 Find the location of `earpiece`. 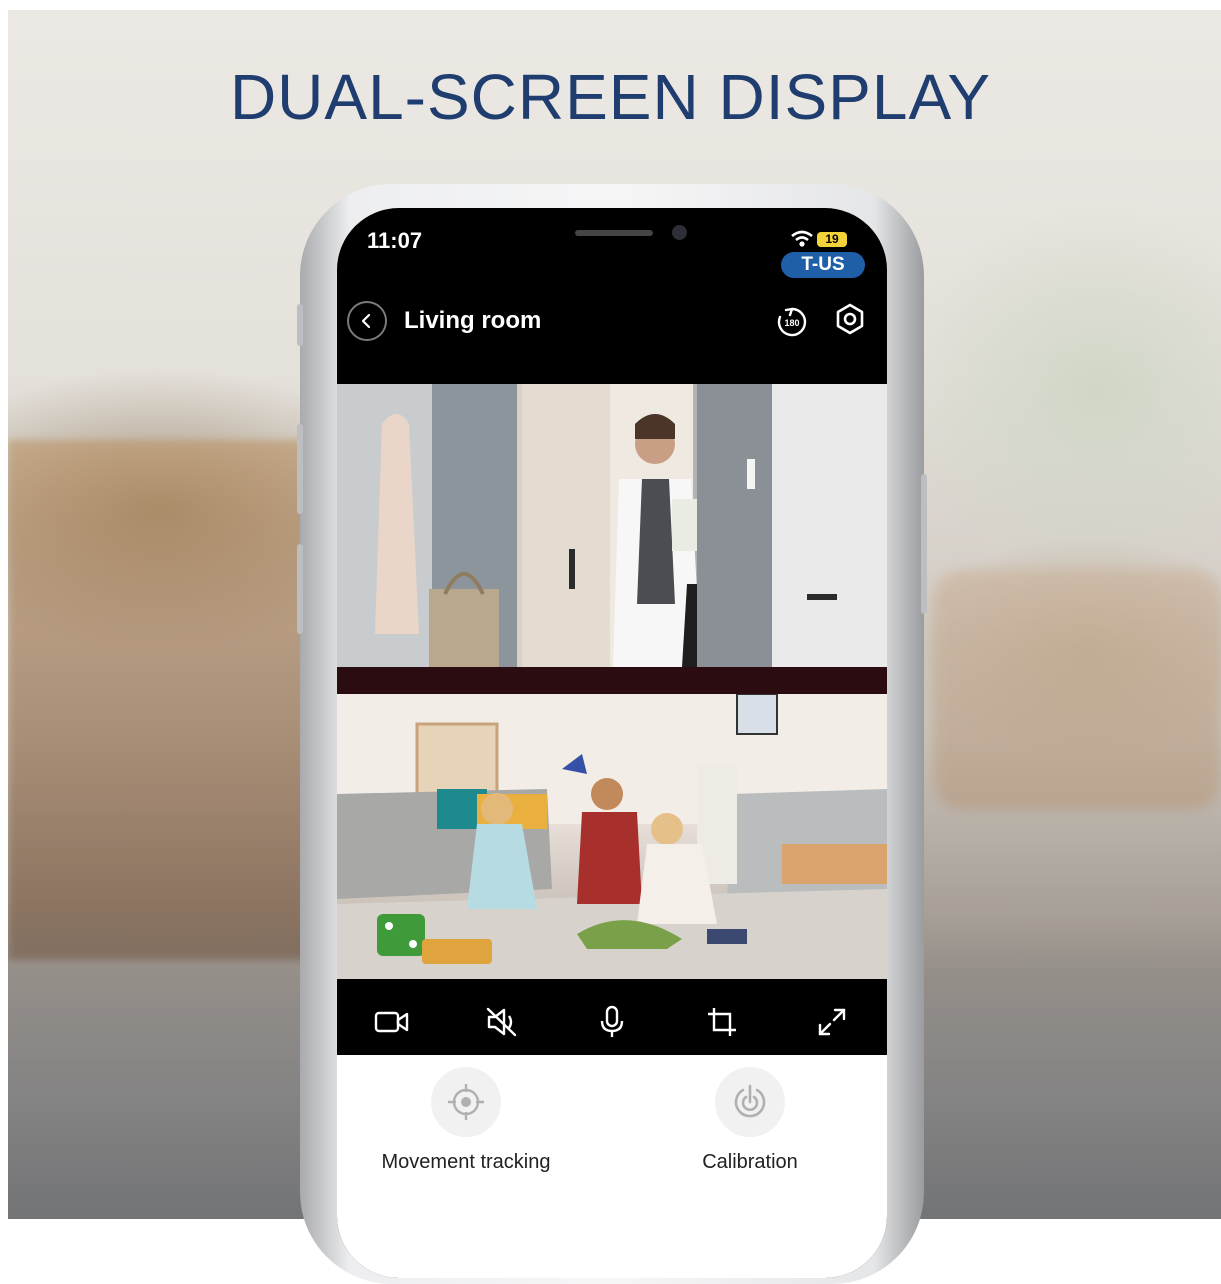

earpiece is located at coordinates (614, 233).